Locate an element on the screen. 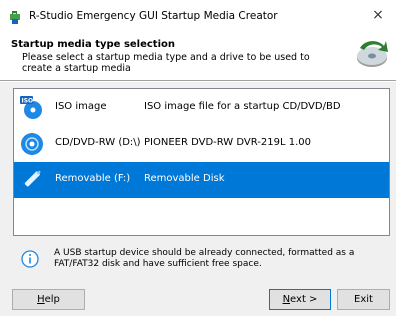 The width and height of the screenshot is (396, 316). media-item-description: PIONEER DVD-RW DVR-219L 1.00 is located at coordinates (227, 142).